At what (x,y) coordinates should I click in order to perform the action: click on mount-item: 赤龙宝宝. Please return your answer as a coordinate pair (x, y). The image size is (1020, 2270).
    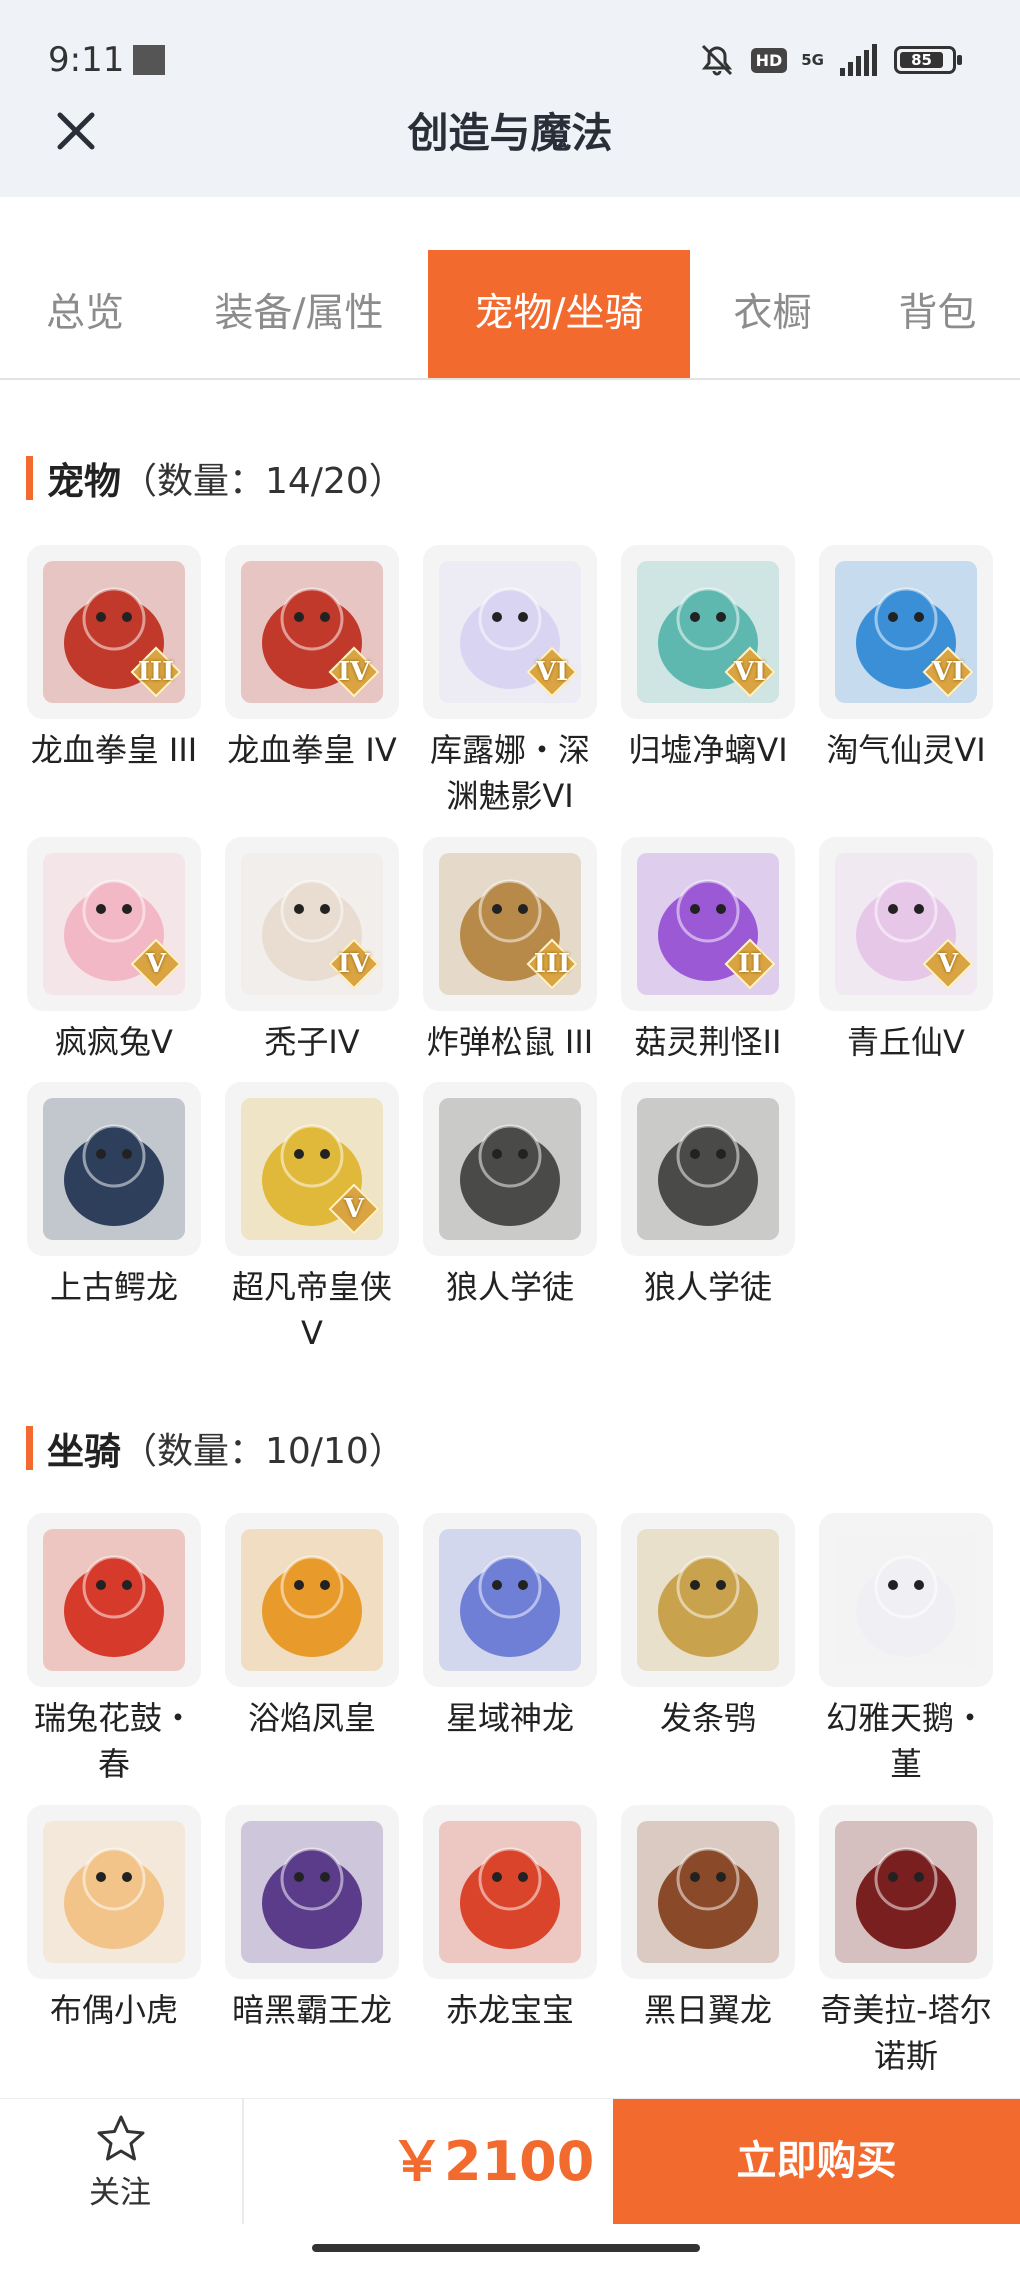
    Looking at the image, I should click on (510, 1919).